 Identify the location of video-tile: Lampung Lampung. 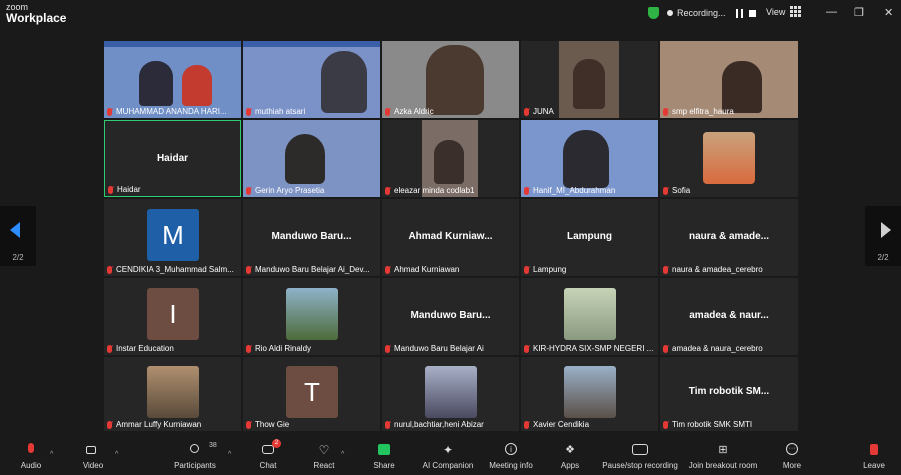
(589, 237).